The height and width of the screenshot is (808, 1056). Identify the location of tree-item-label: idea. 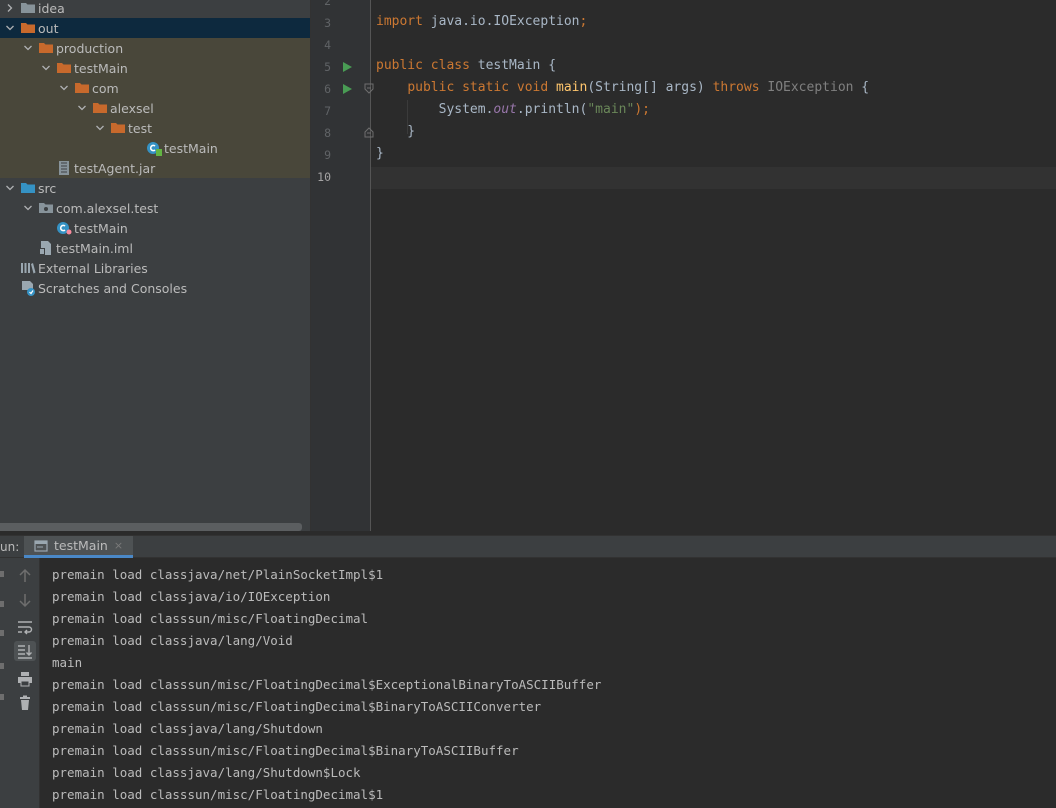
(51, 8).